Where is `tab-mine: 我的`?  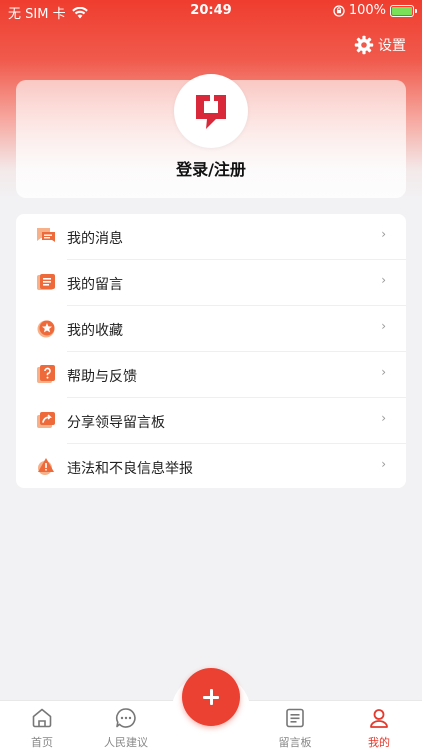 tab-mine: 我的 is located at coordinates (379, 725).